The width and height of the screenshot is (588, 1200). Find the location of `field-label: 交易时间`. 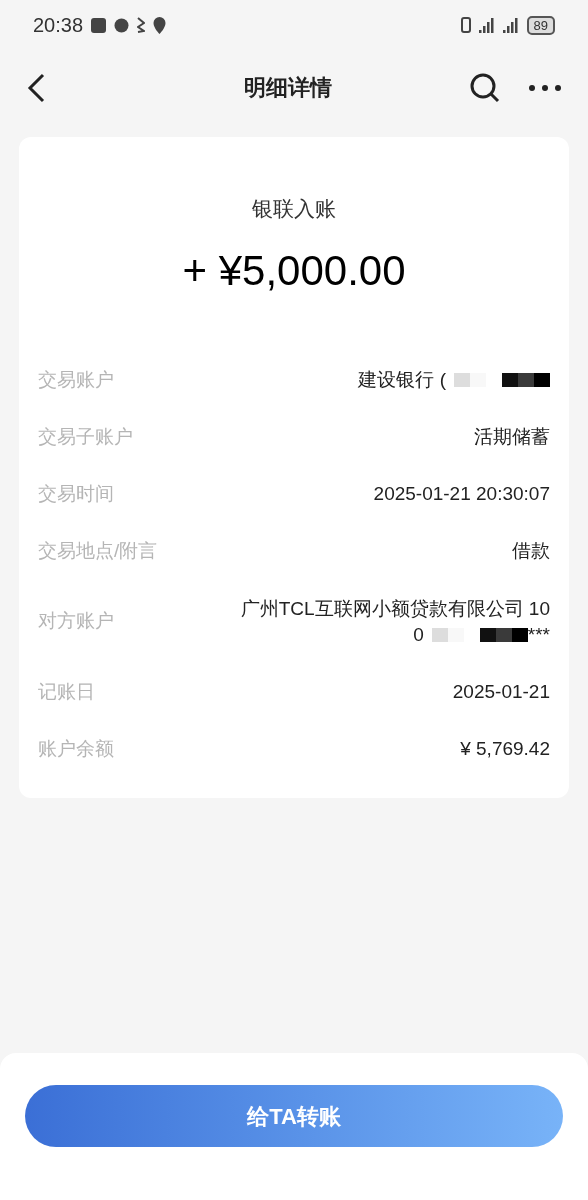

field-label: 交易时间 is located at coordinates (76, 493).